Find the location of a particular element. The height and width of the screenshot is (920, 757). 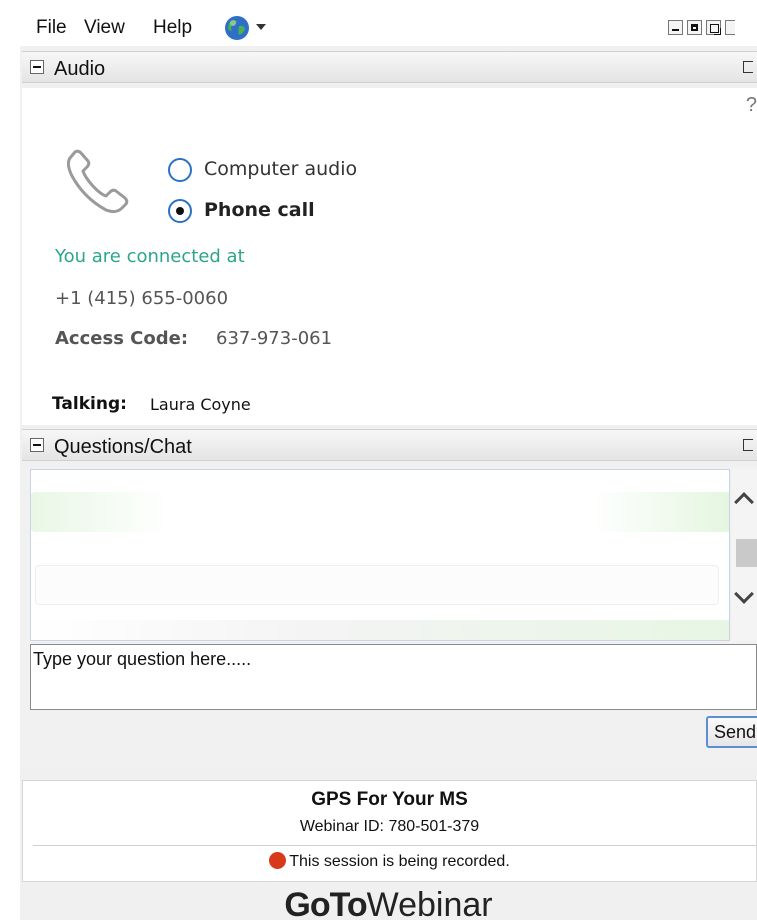

computer-audio-radio is located at coordinates (180, 170).